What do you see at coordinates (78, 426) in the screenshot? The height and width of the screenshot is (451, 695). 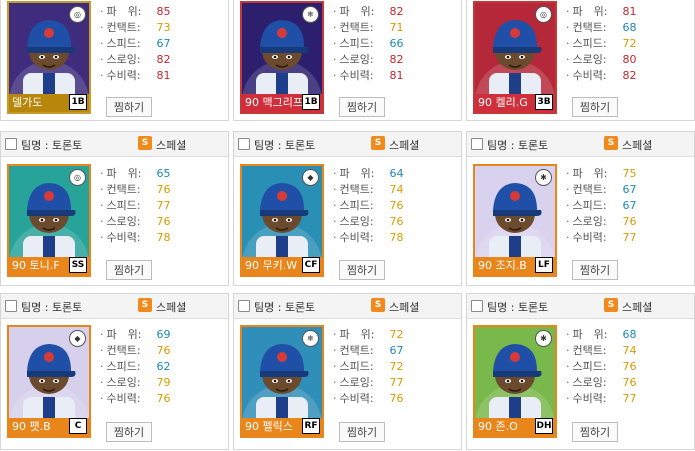 I see `position-badge: C` at bounding box center [78, 426].